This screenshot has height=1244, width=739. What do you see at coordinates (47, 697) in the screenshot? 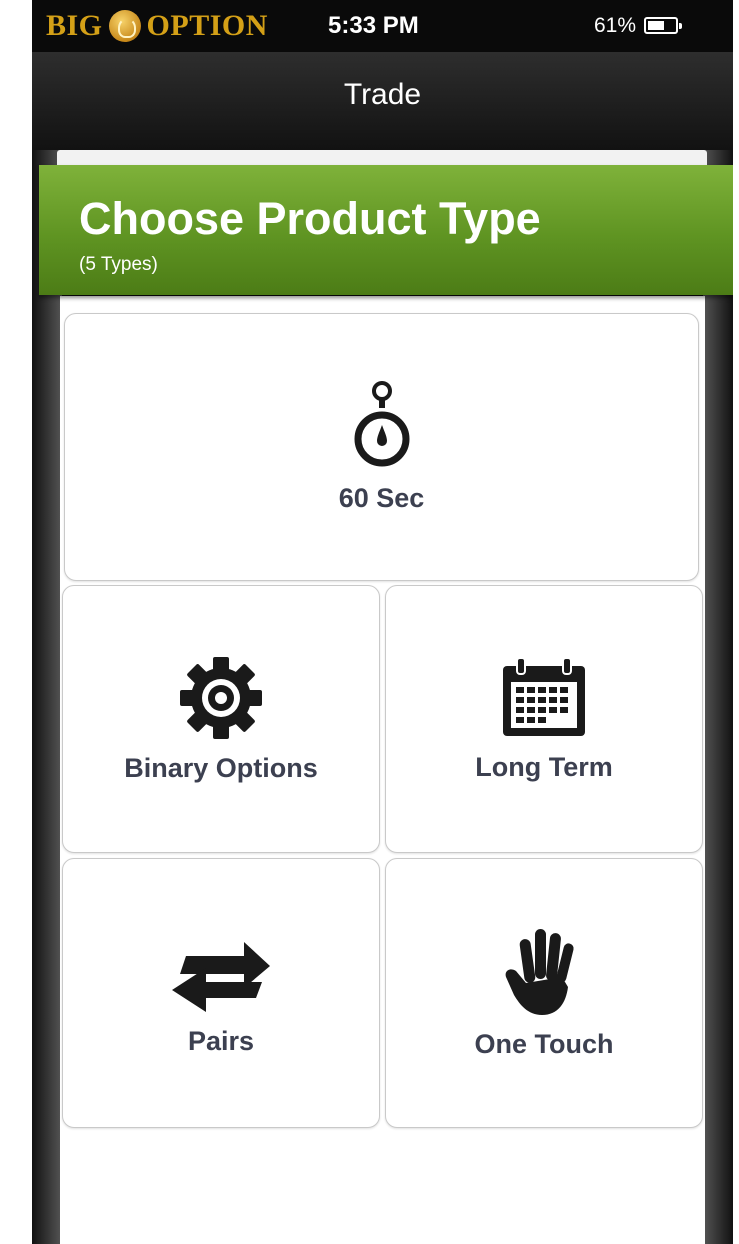
I see `left-shade` at bounding box center [47, 697].